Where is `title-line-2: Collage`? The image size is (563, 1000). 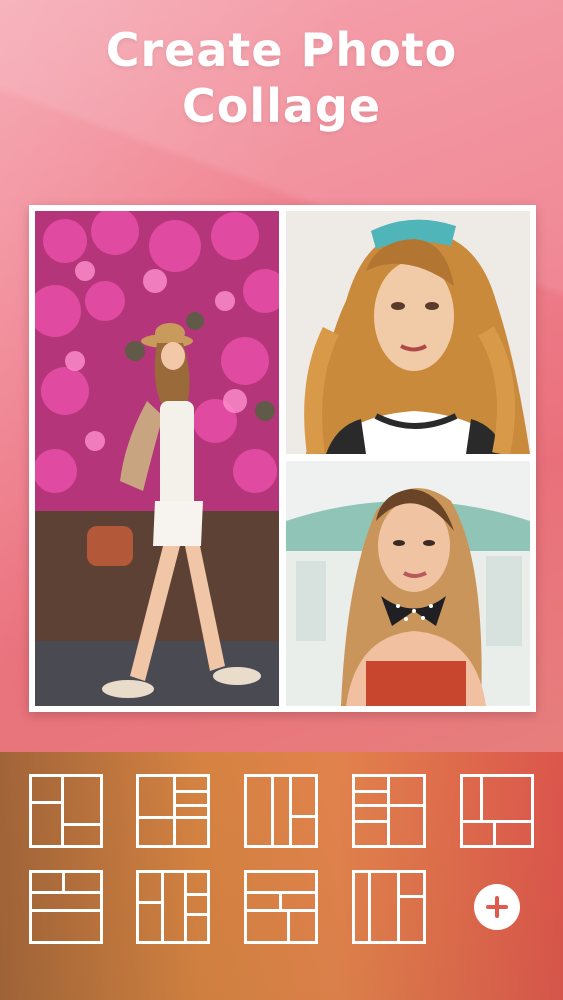
title-line-2: Collage is located at coordinates (281, 106).